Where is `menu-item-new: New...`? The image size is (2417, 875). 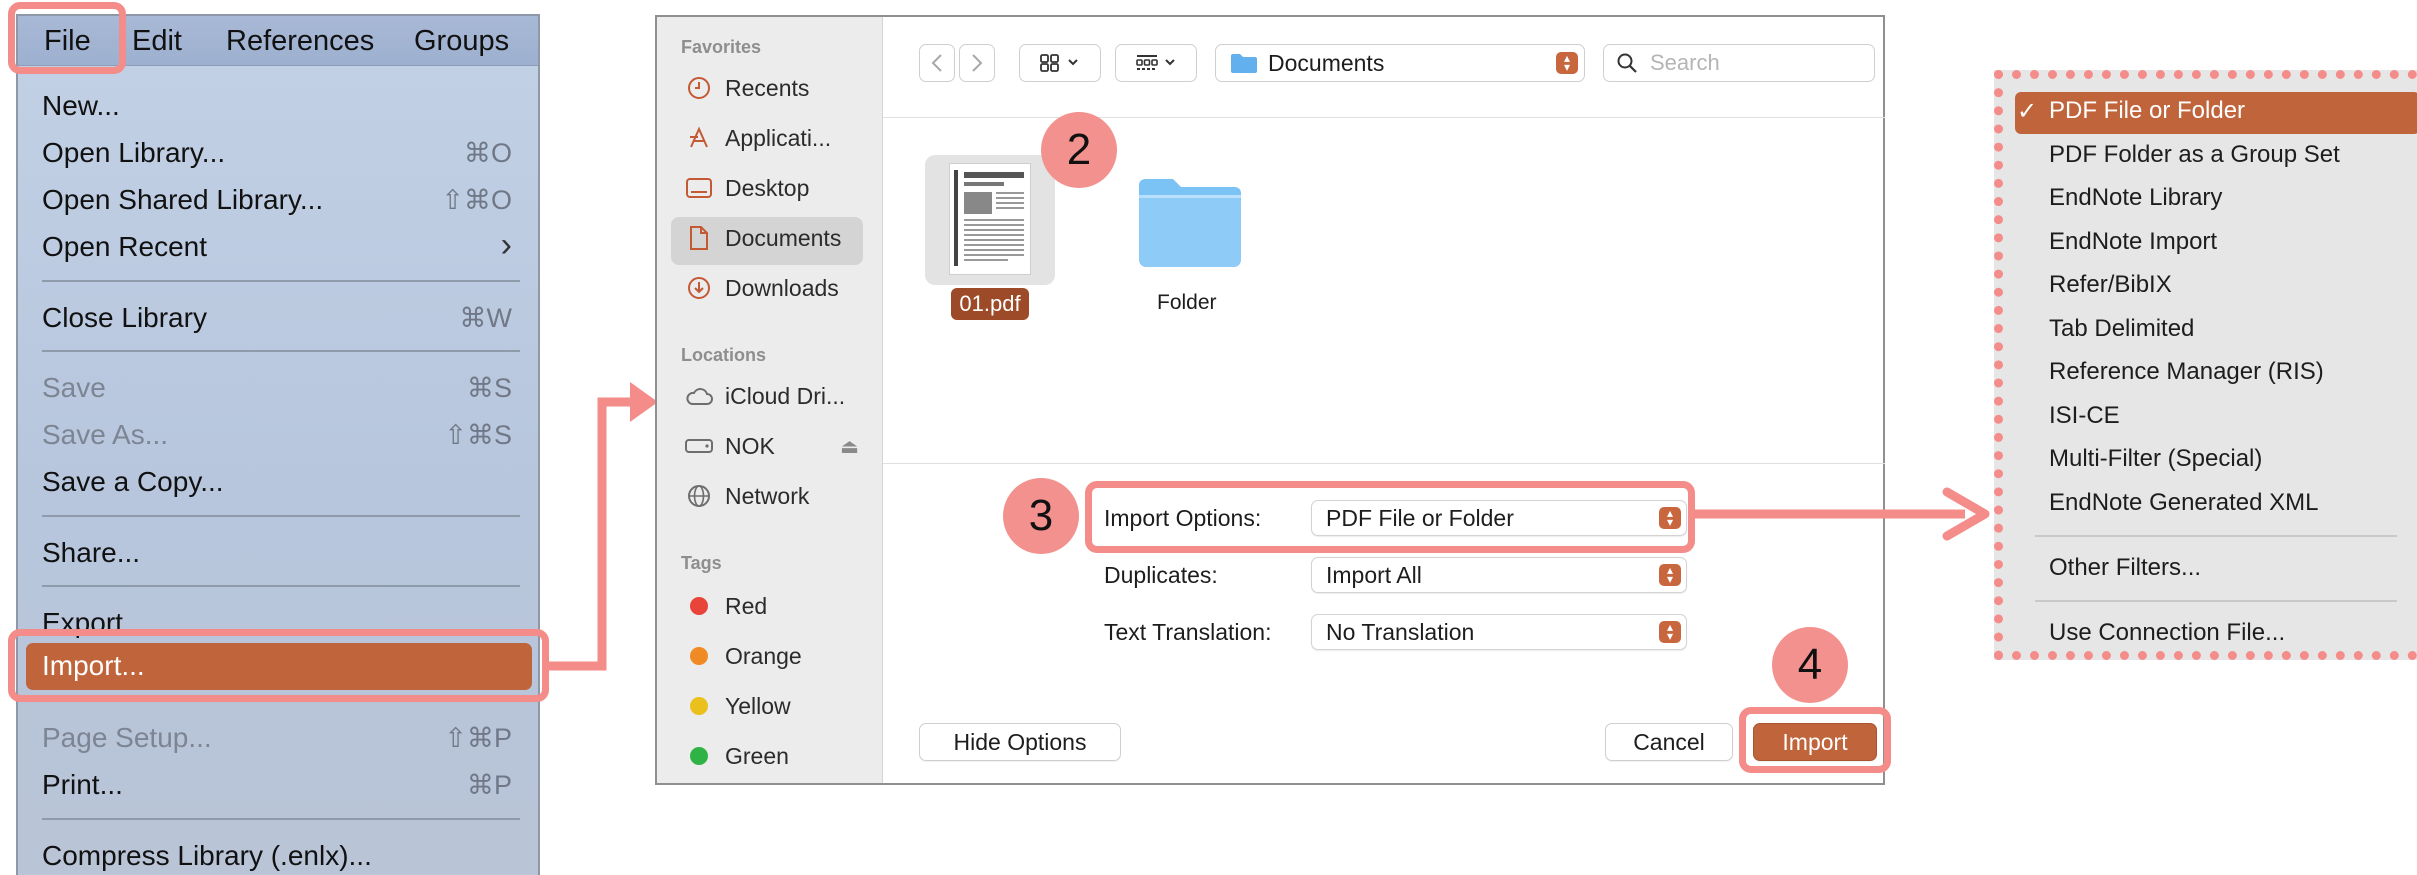
menu-item-new: New... is located at coordinates (81, 106).